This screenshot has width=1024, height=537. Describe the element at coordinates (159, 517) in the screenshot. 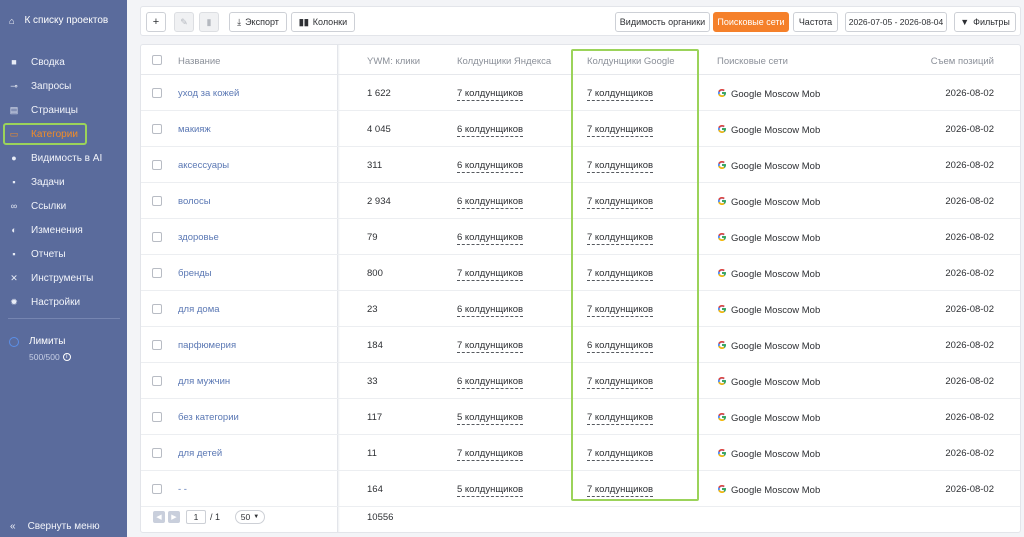

I see `prev-page-button: ◀` at that location.